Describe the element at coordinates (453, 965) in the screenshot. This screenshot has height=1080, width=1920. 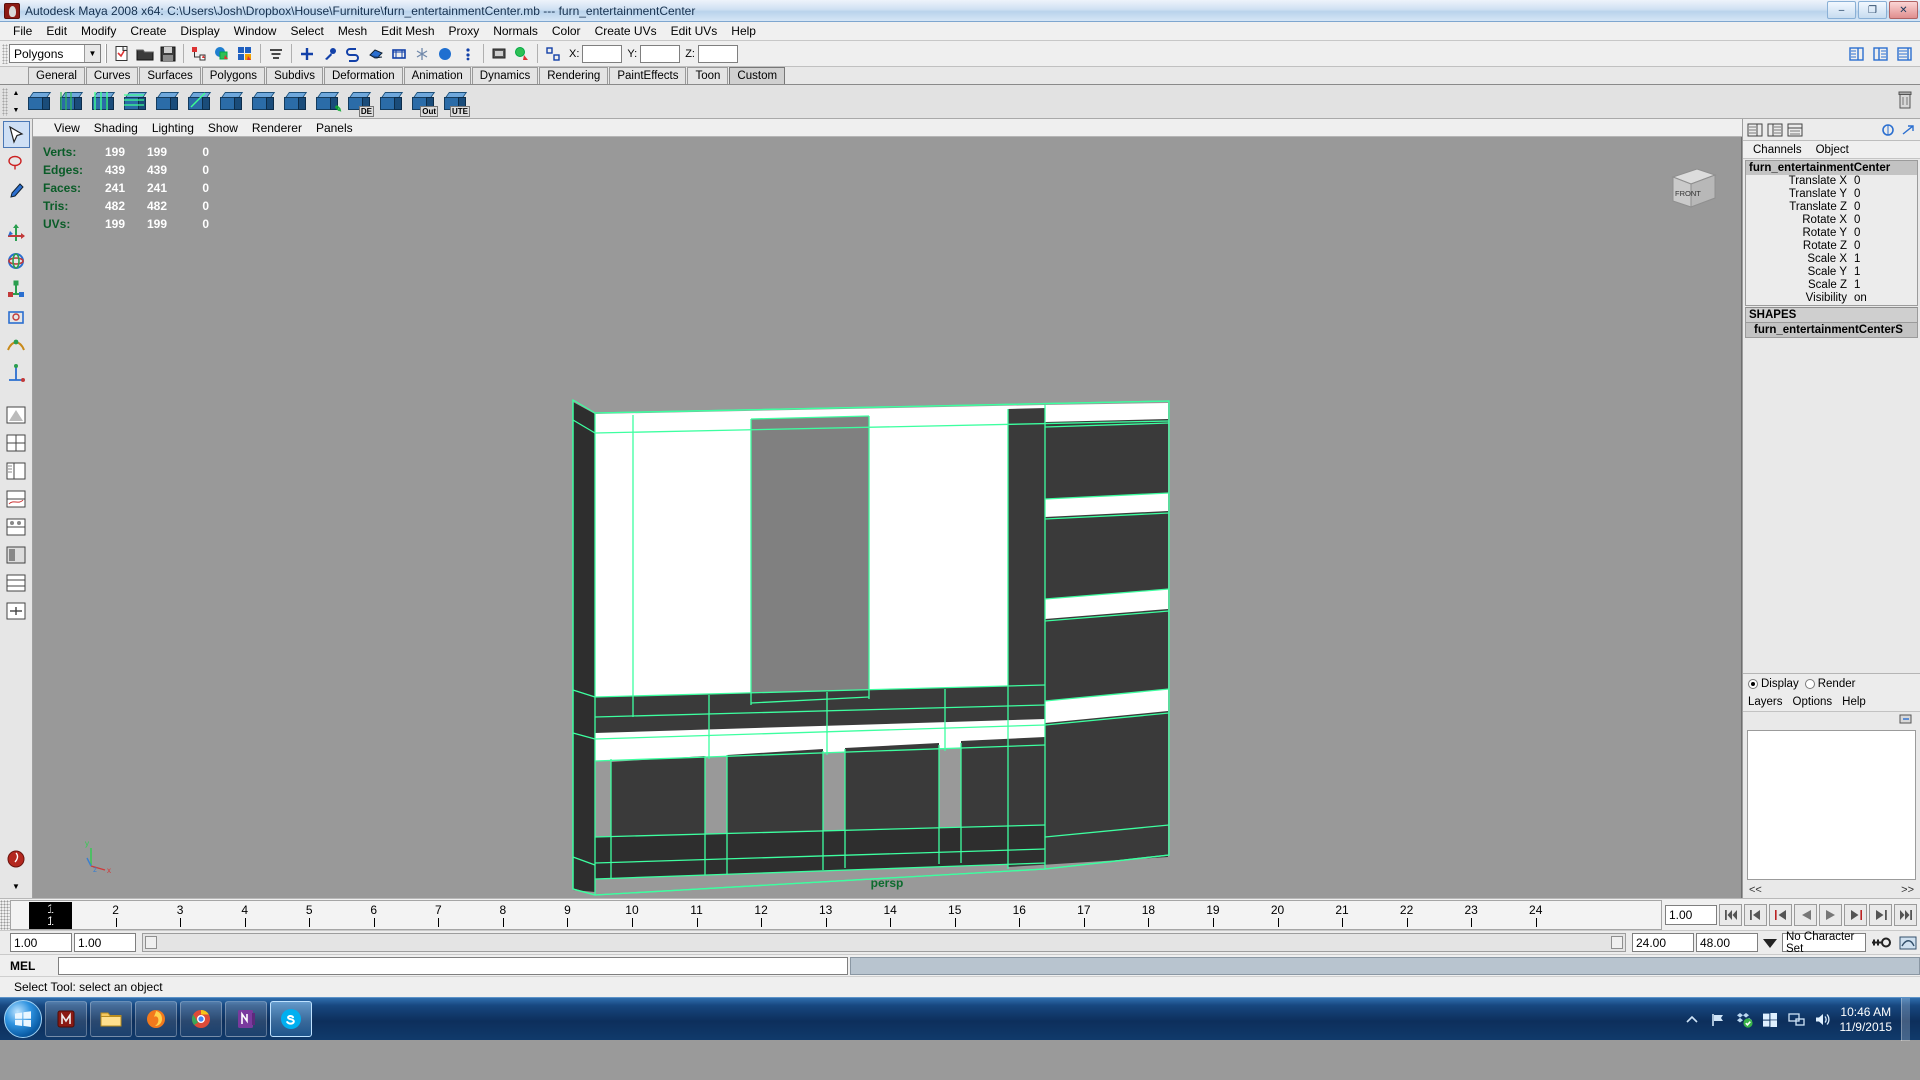
I see `command-line-input` at that location.